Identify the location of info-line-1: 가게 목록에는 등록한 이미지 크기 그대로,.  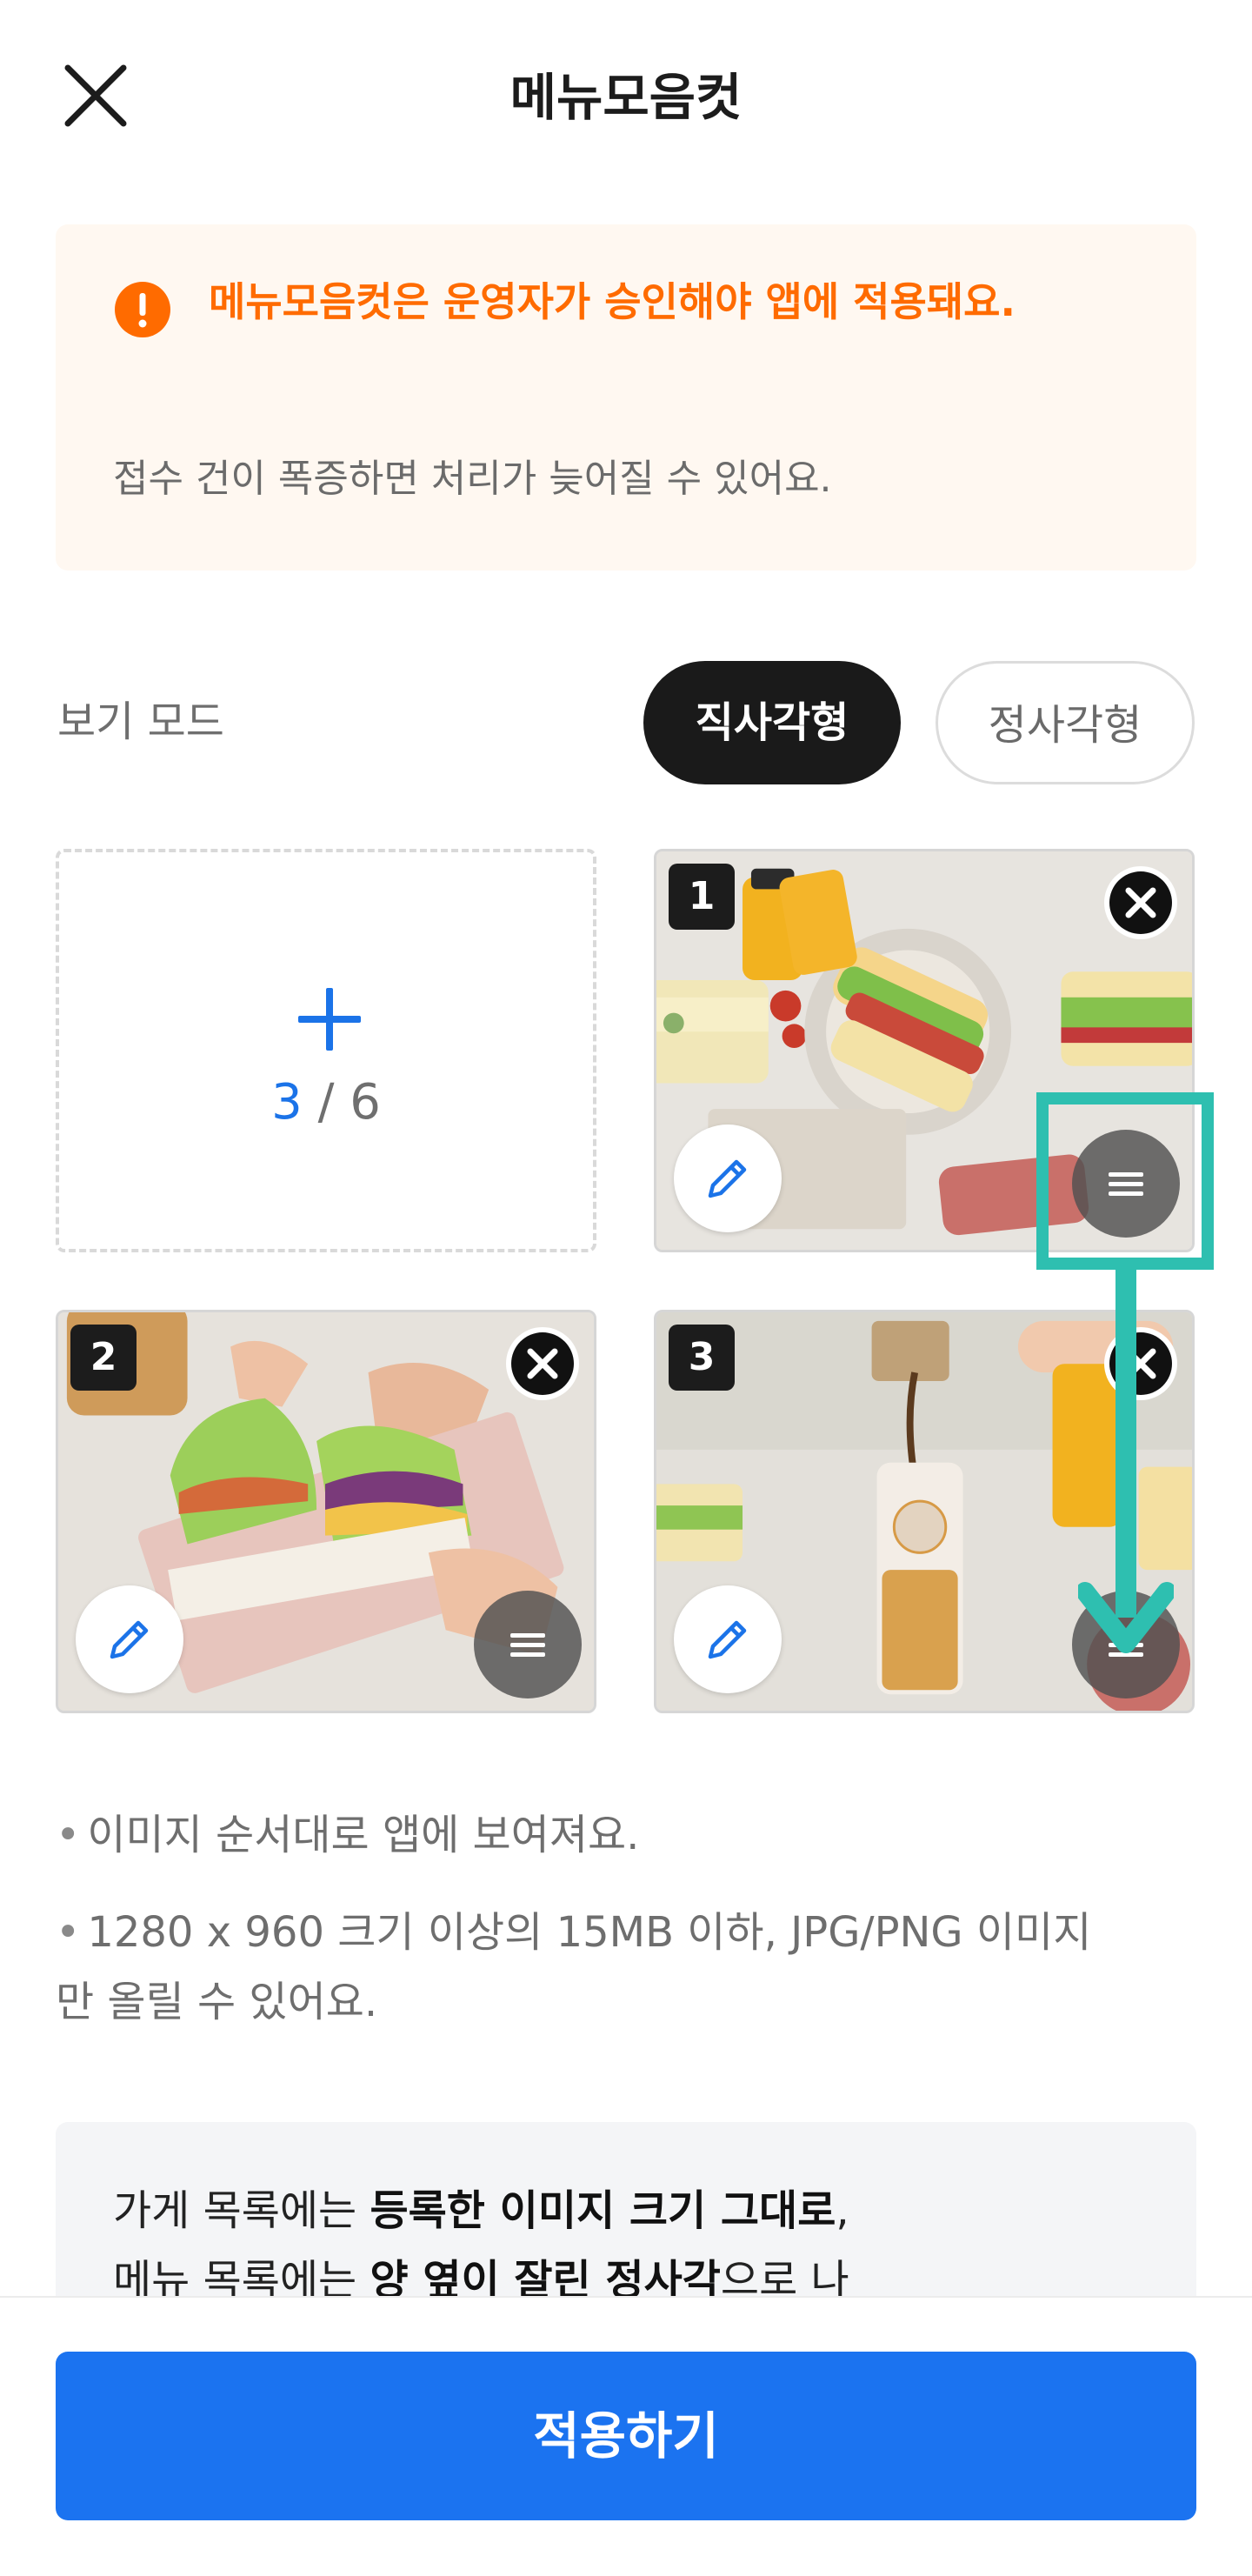
(481, 2210).